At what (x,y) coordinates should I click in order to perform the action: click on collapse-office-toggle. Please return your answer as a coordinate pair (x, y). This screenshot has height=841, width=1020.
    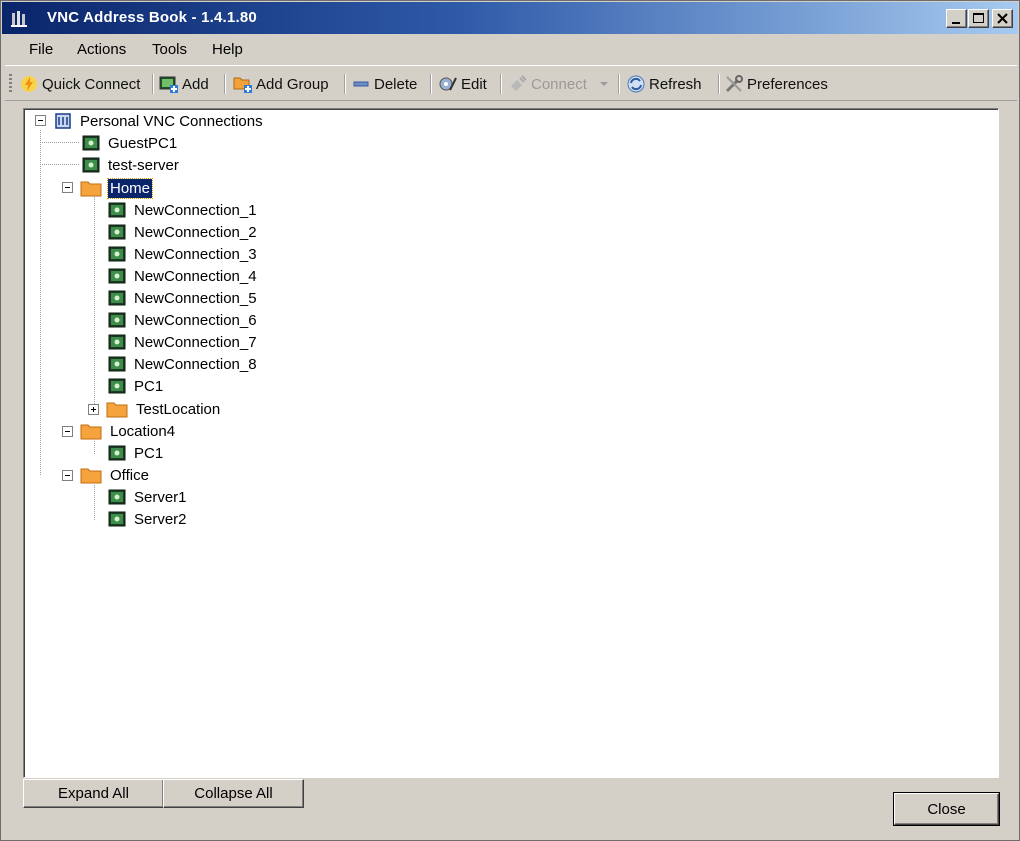
    Looking at the image, I should click on (67, 475).